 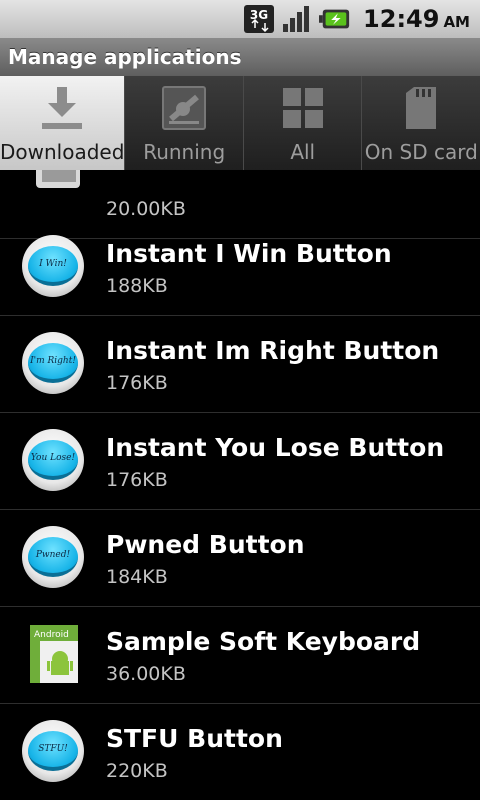 I want to click on instant-win-button-icon: I Win!, so click(x=53, y=266).